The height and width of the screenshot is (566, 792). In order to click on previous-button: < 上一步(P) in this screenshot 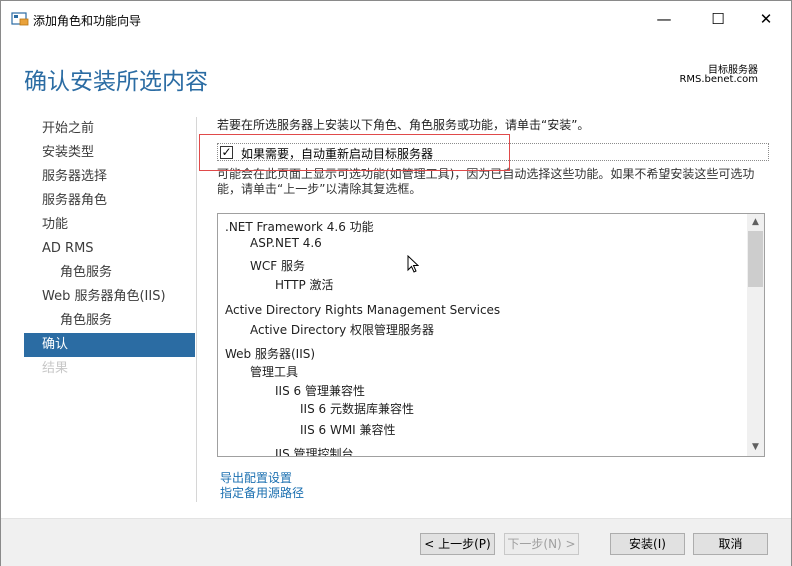, I will do `click(457, 544)`.